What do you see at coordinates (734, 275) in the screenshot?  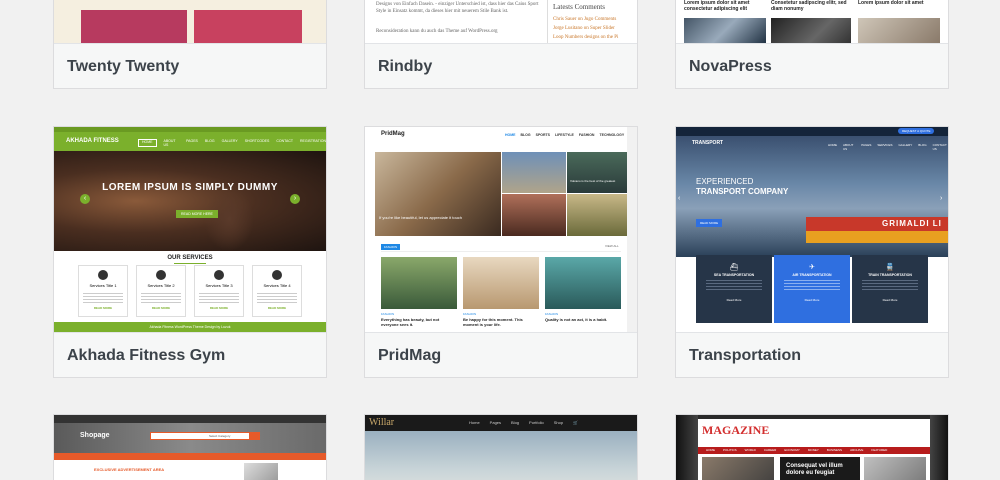 I see `service-title: SEA TRANSPORTATION` at bounding box center [734, 275].